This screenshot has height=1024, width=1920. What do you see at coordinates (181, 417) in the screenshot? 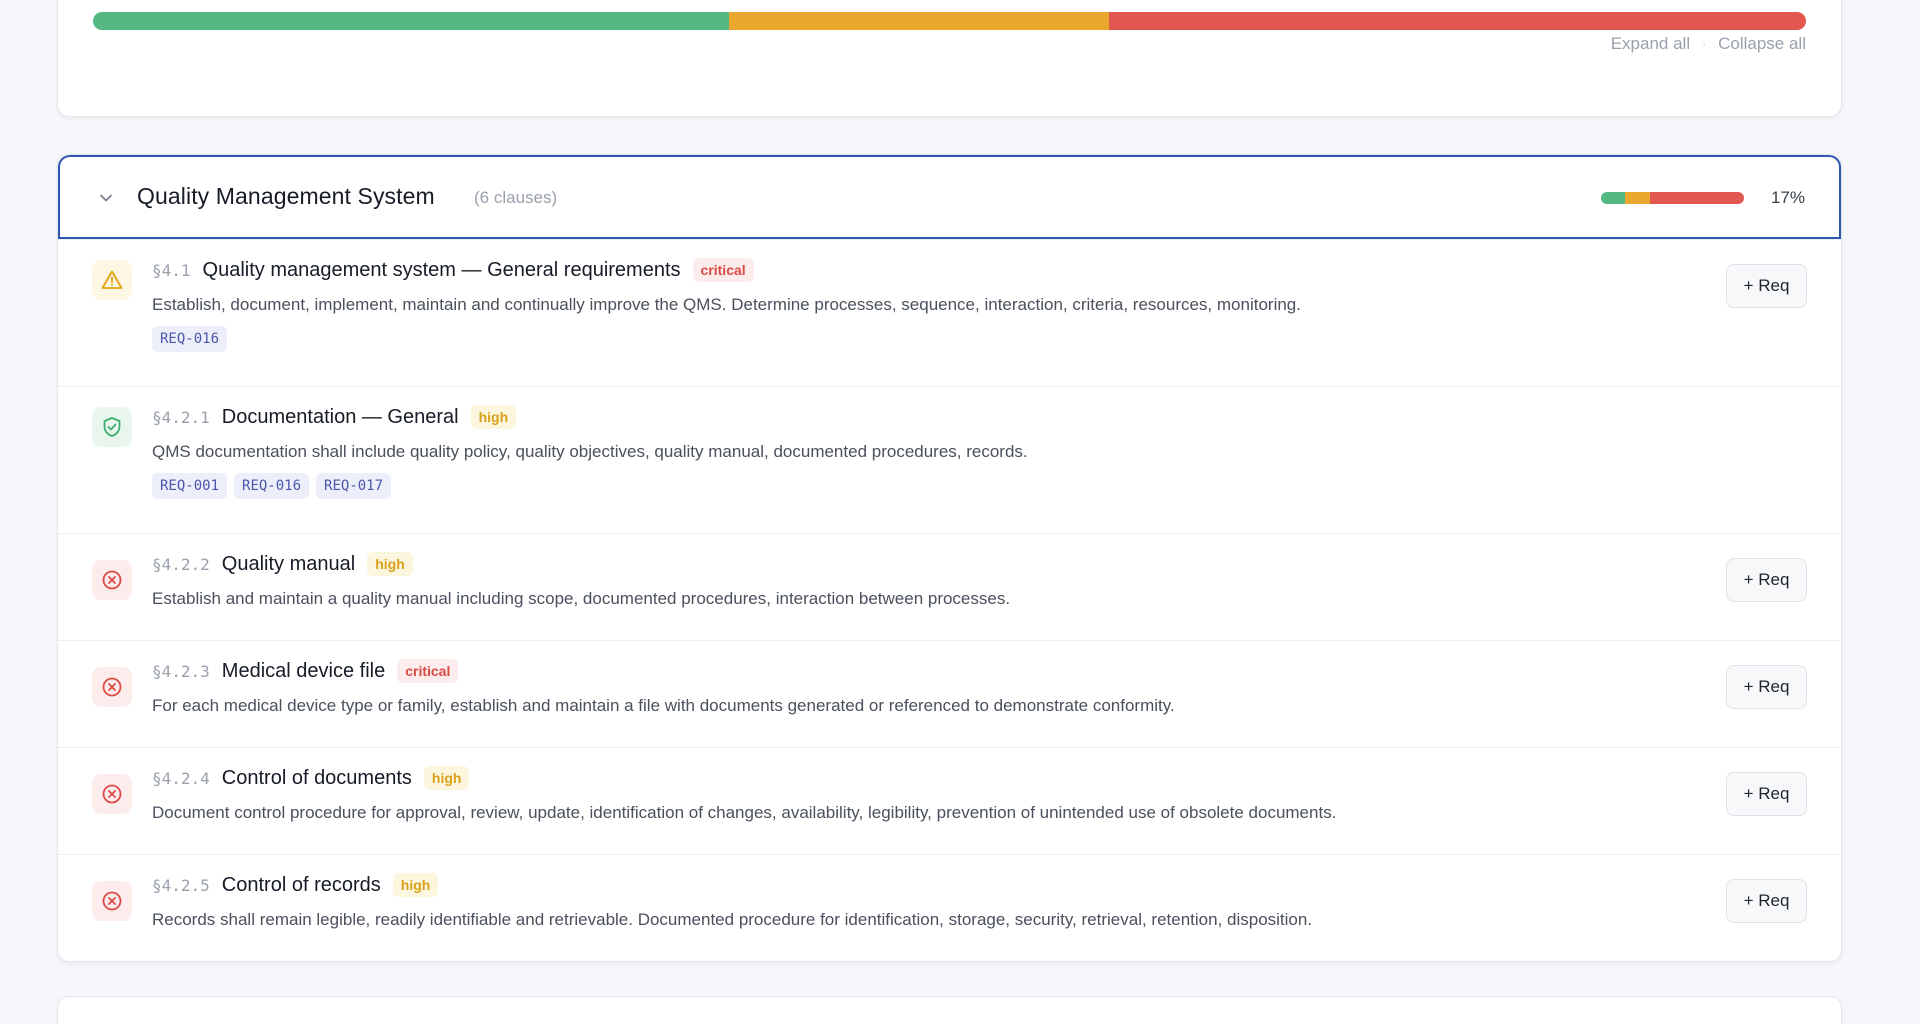
I see `clause-number: §4.2.1` at bounding box center [181, 417].